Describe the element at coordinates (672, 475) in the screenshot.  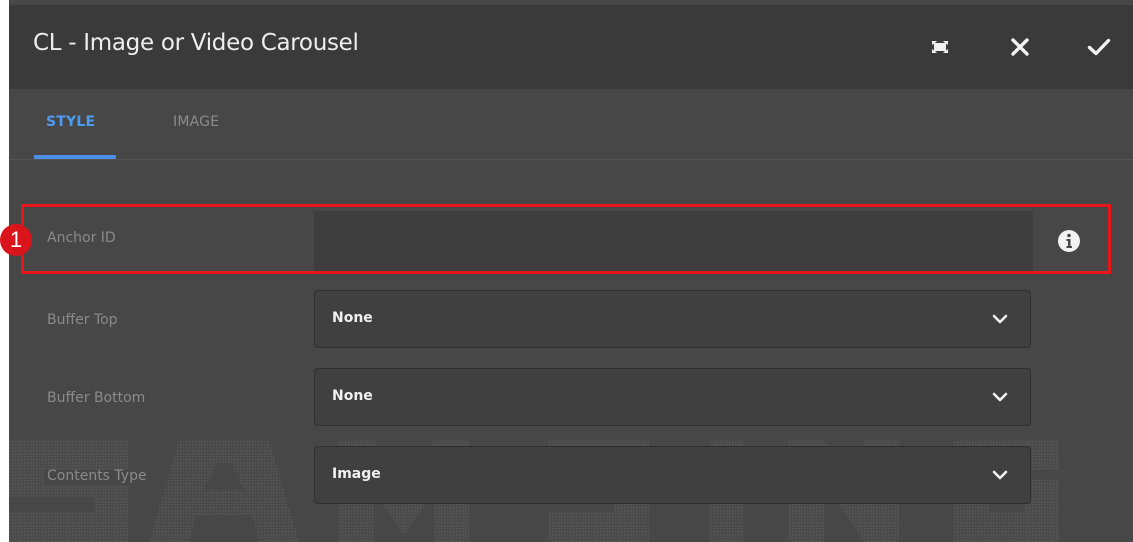
I see `contents-type-select: Image` at that location.